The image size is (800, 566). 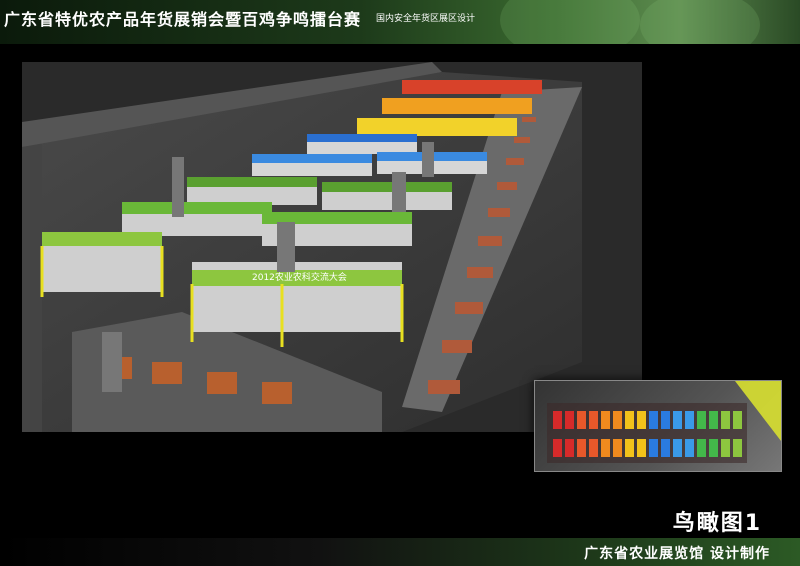 I want to click on header-banner: 广东省特优农产品年货展销会暨百鸡争鸣擂台赛 国内安全年货区展区设计, so click(x=400, y=22).